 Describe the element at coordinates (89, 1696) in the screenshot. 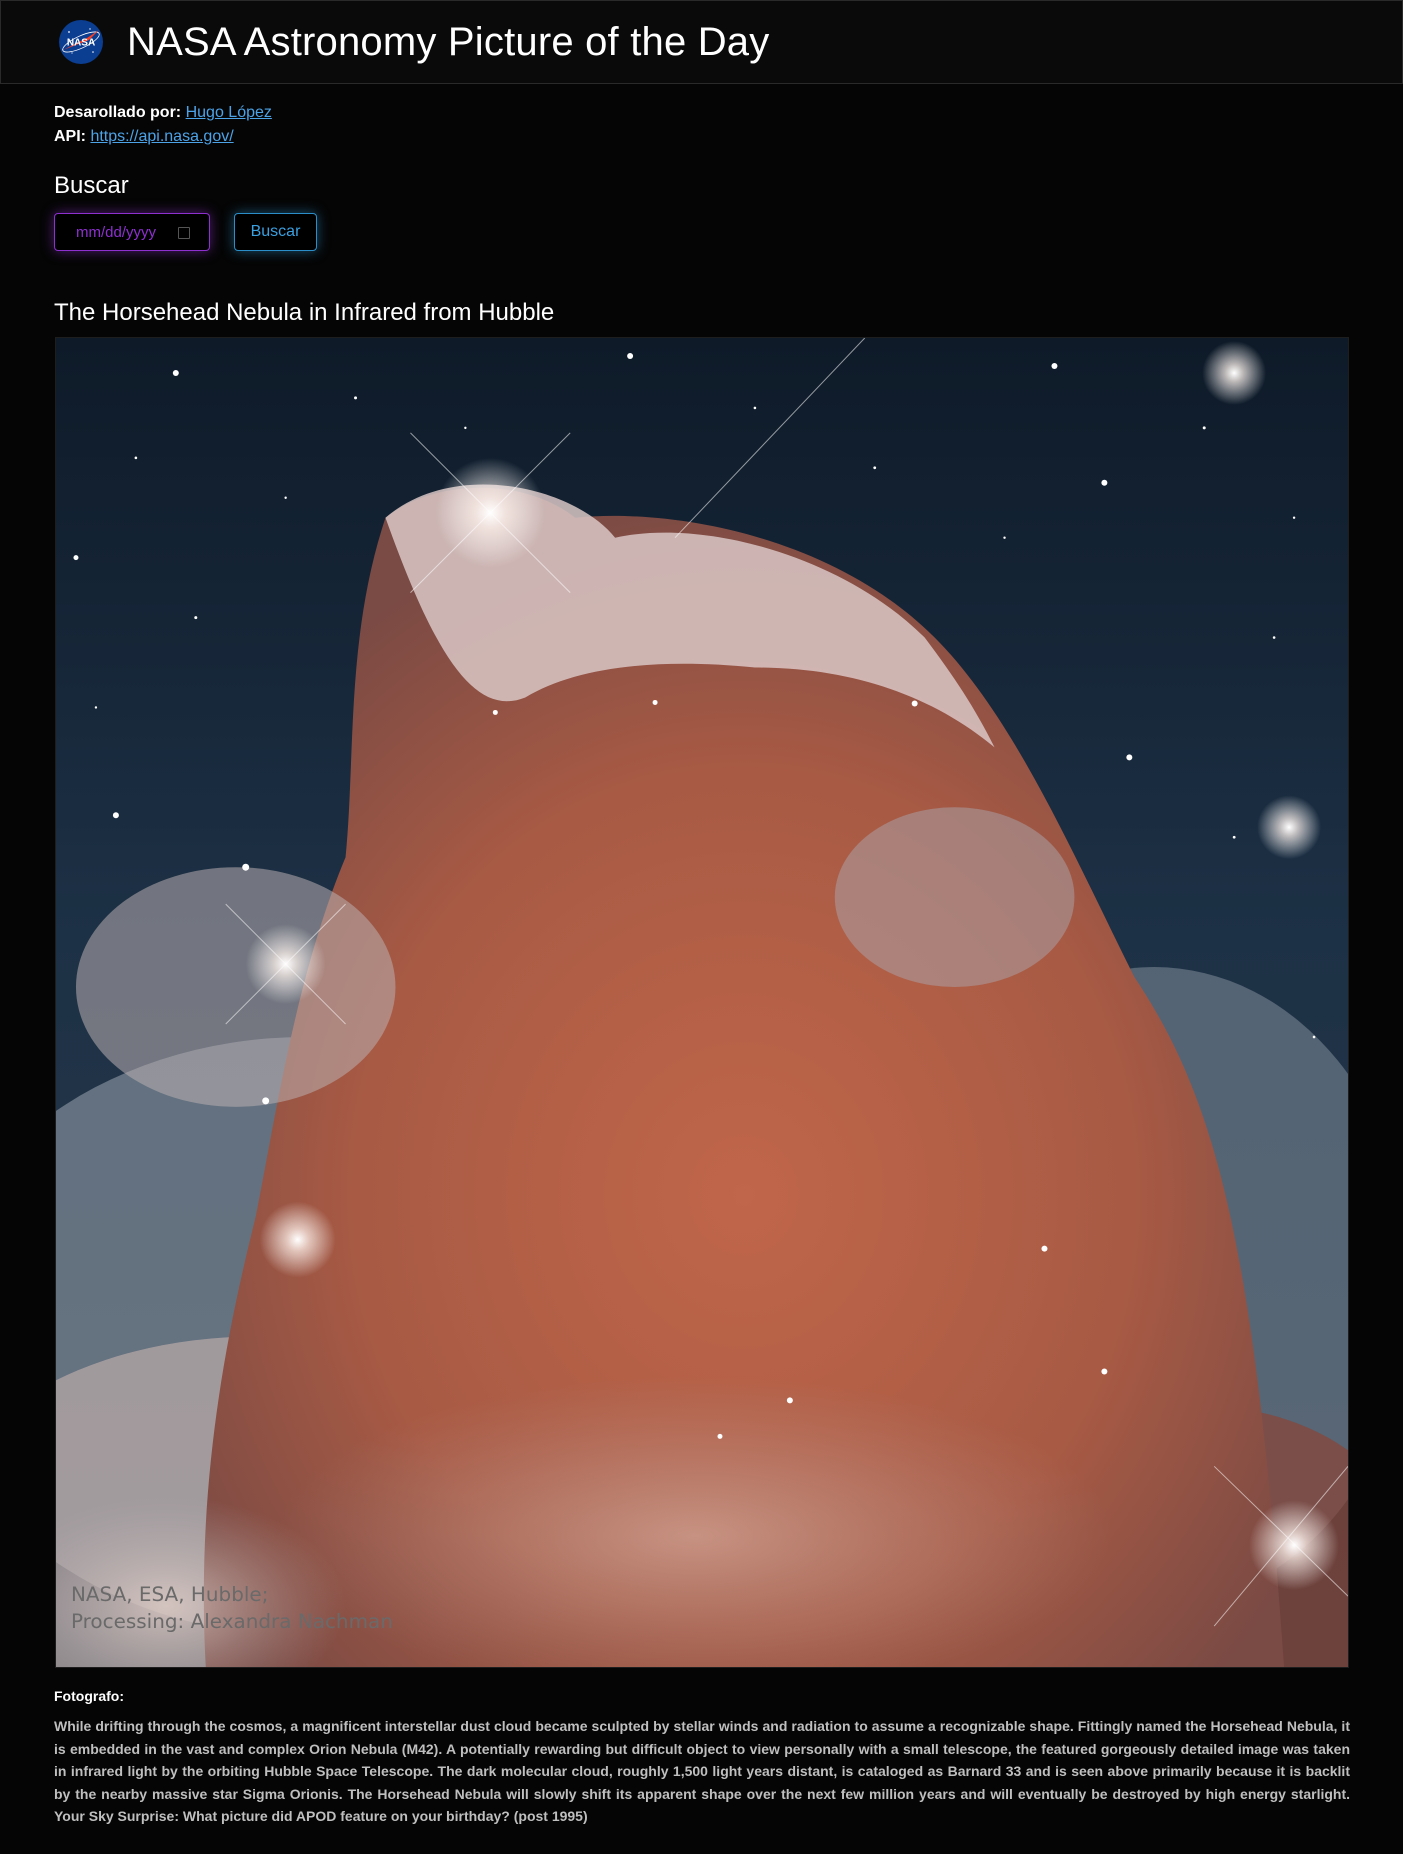

I see `photographer-label: Fotografo:` at that location.